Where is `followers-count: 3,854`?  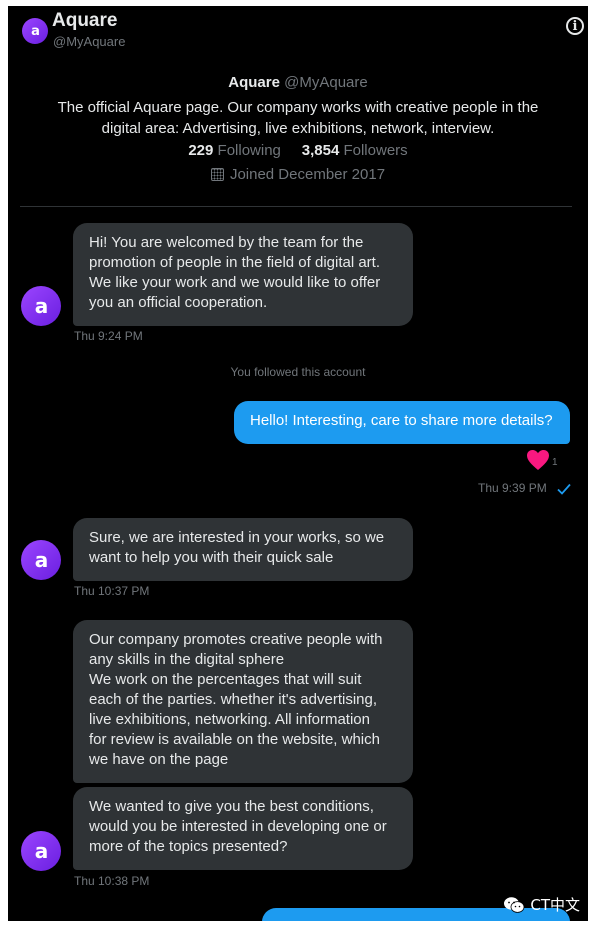
followers-count: 3,854 is located at coordinates (320, 150).